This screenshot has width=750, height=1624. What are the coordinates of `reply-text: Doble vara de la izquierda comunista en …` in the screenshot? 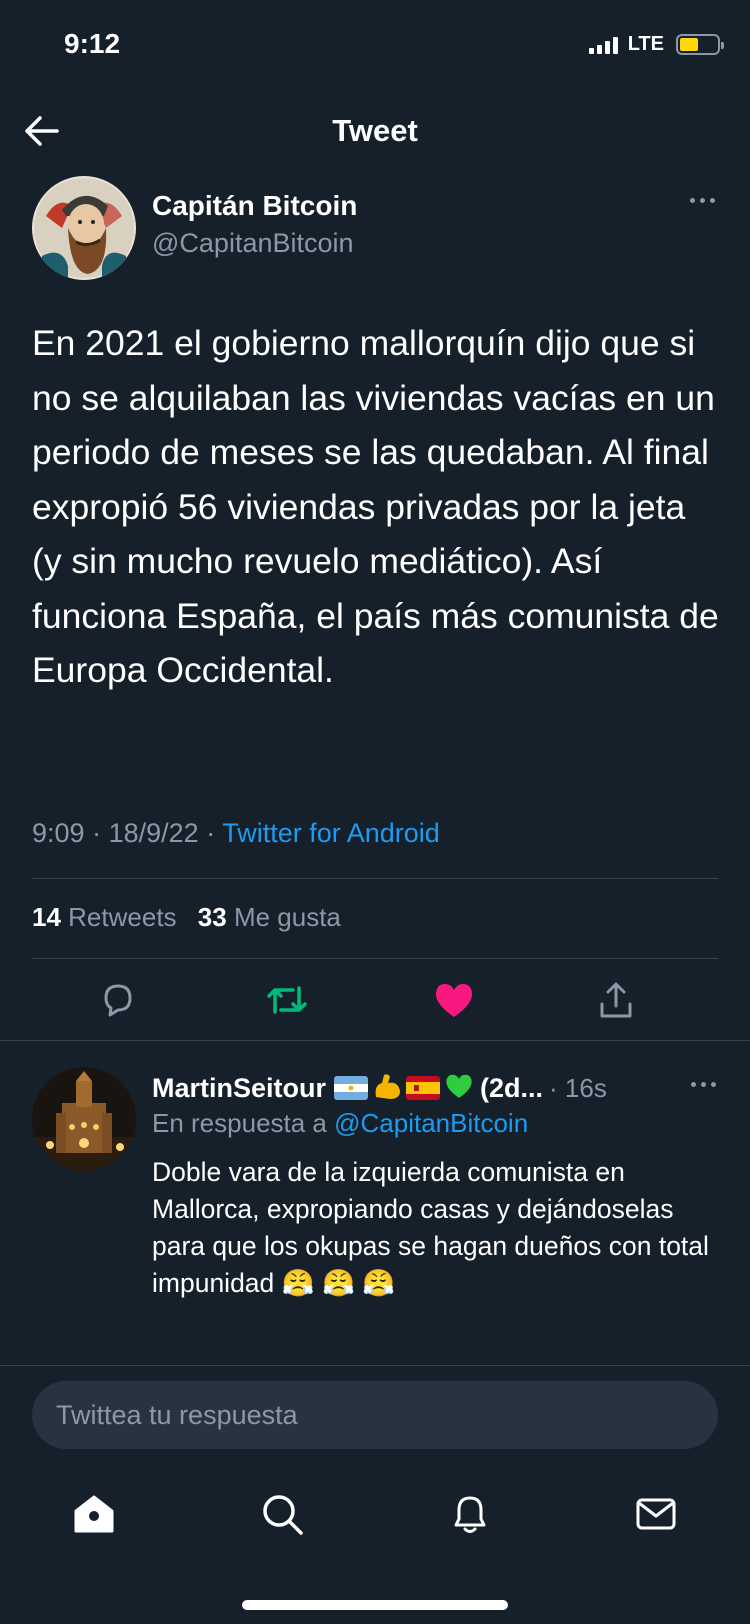 It's located at (430, 1227).